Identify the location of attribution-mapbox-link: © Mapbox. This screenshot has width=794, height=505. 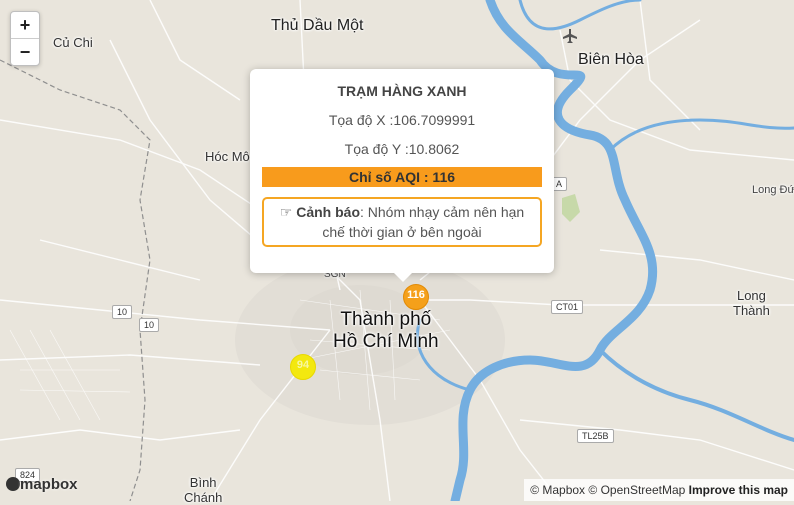
(557, 490).